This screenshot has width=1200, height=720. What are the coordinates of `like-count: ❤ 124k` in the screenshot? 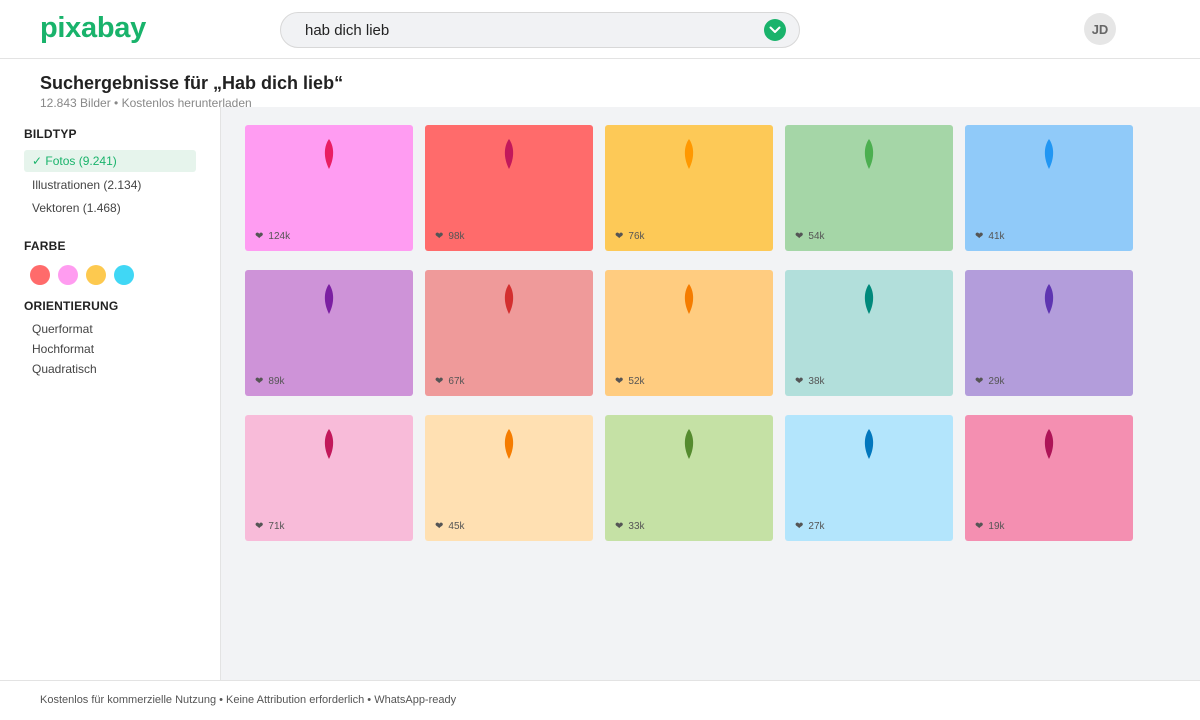 It's located at (272, 236).